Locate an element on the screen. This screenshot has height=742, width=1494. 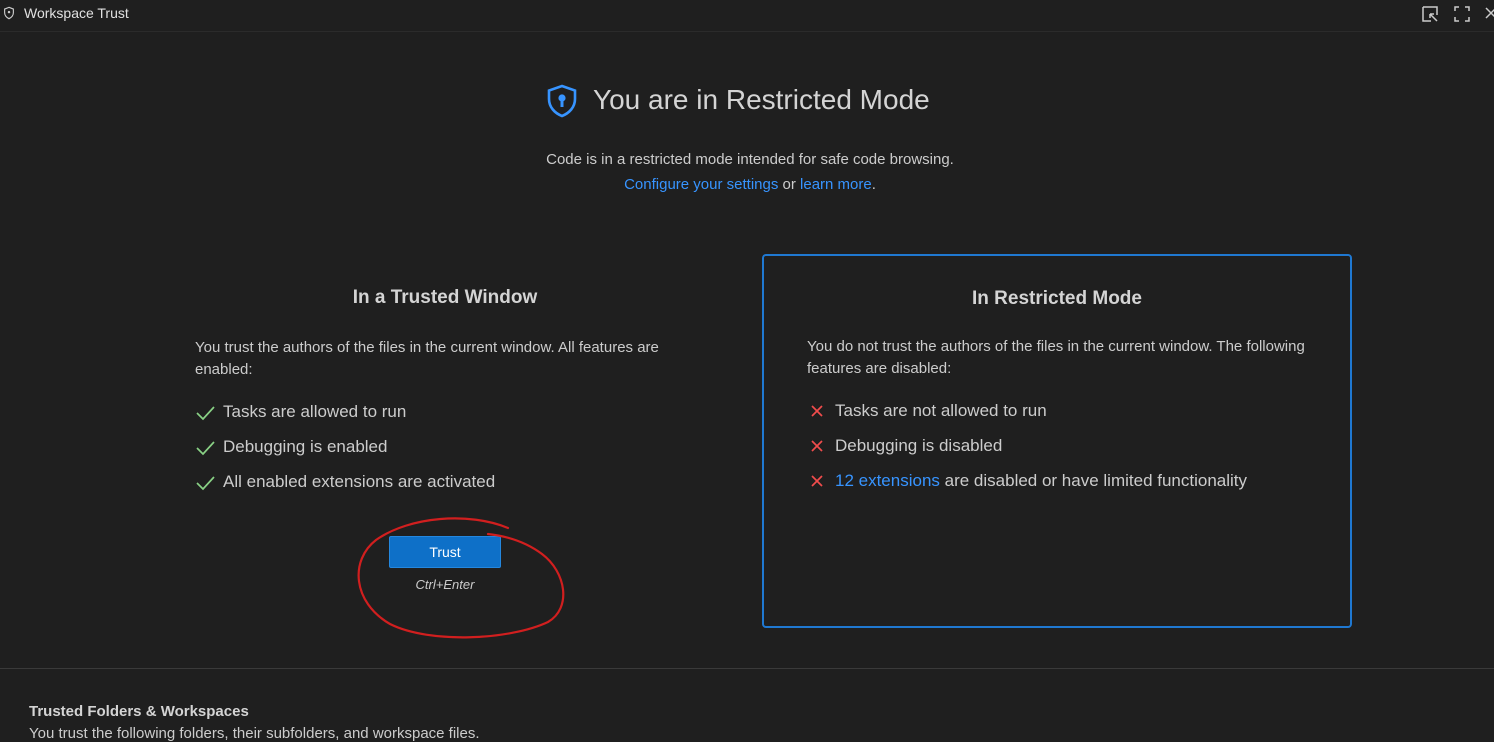
trusted-folders-heading: Trusted Folders & Workspaces is located at coordinates (139, 711).